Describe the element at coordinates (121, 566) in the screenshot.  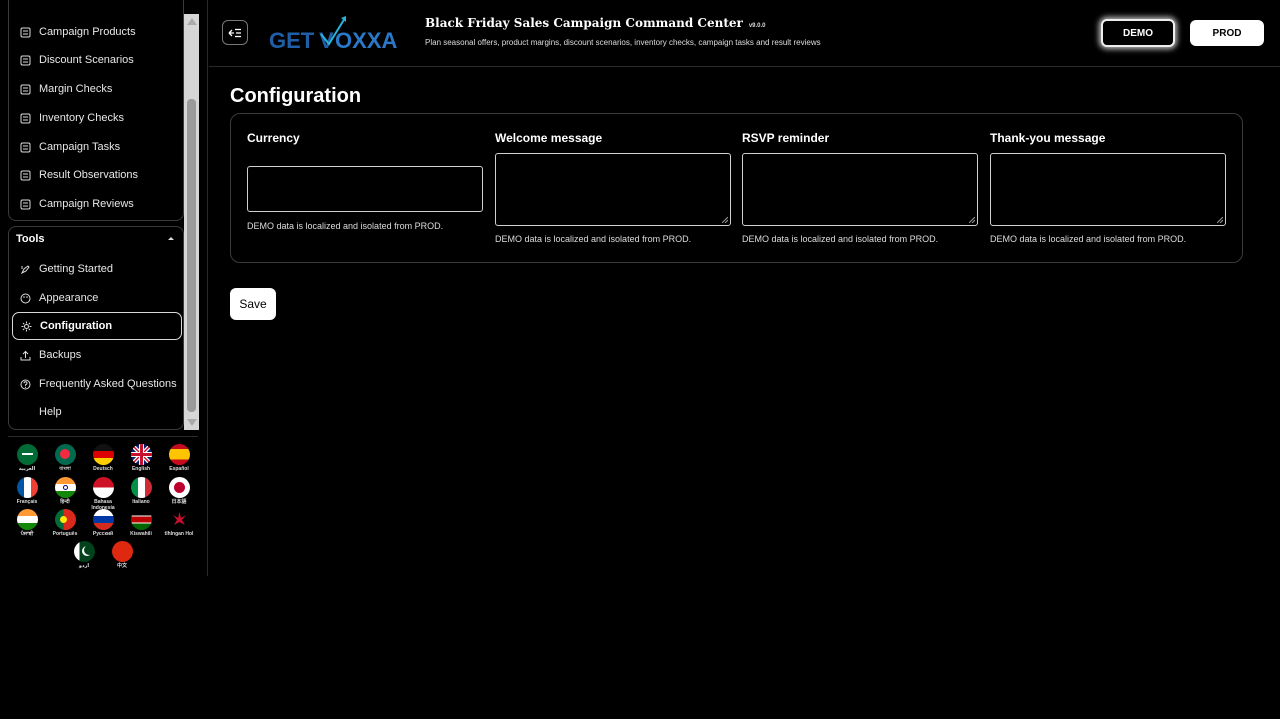
I see `language-label: 中文` at that location.